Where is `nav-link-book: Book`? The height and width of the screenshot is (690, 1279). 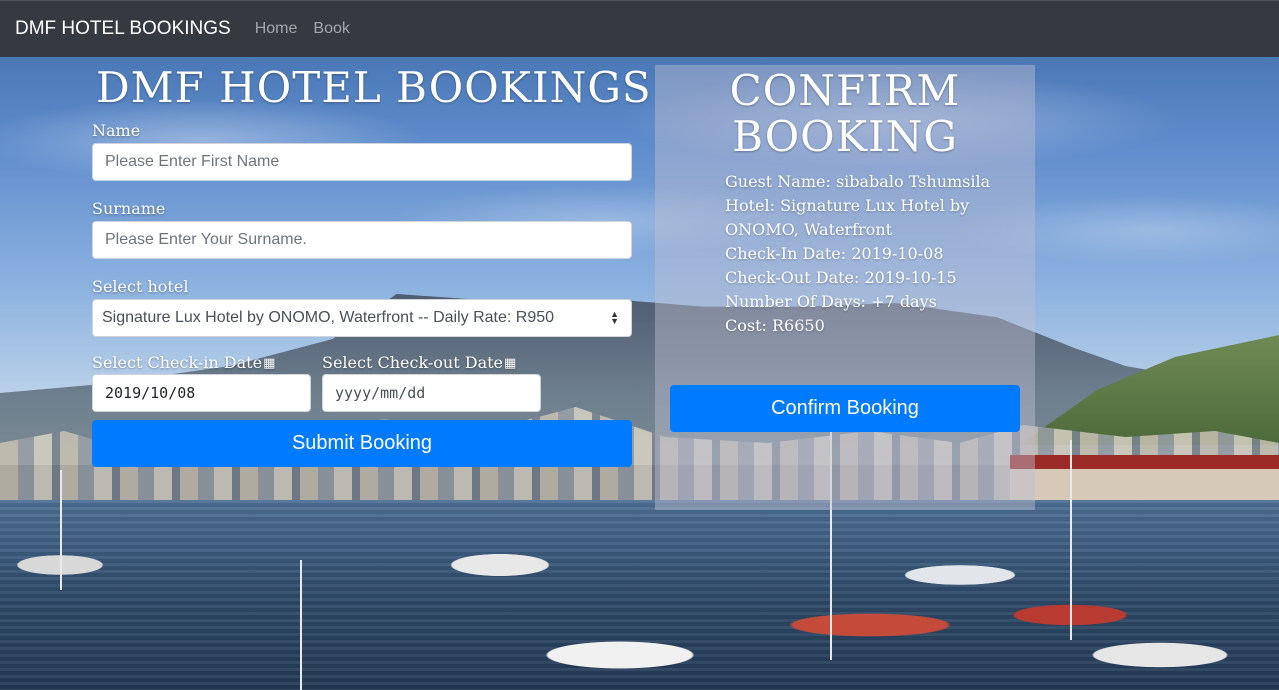 nav-link-book: Book is located at coordinates (331, 29).